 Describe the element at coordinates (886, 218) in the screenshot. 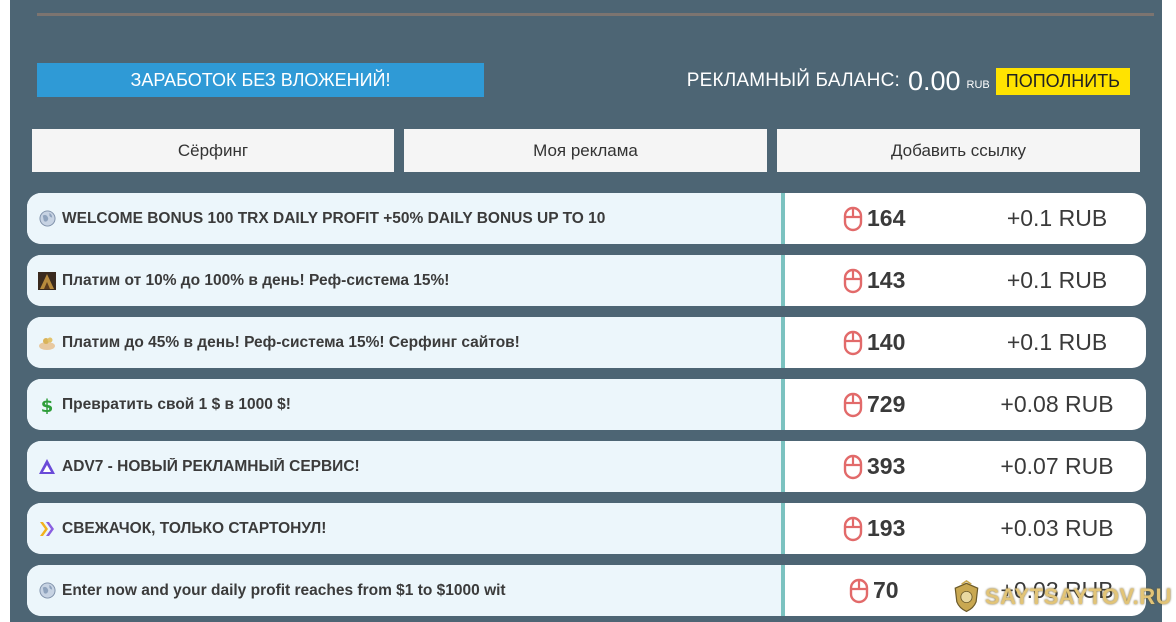

I see `views-count: 164` at that location.